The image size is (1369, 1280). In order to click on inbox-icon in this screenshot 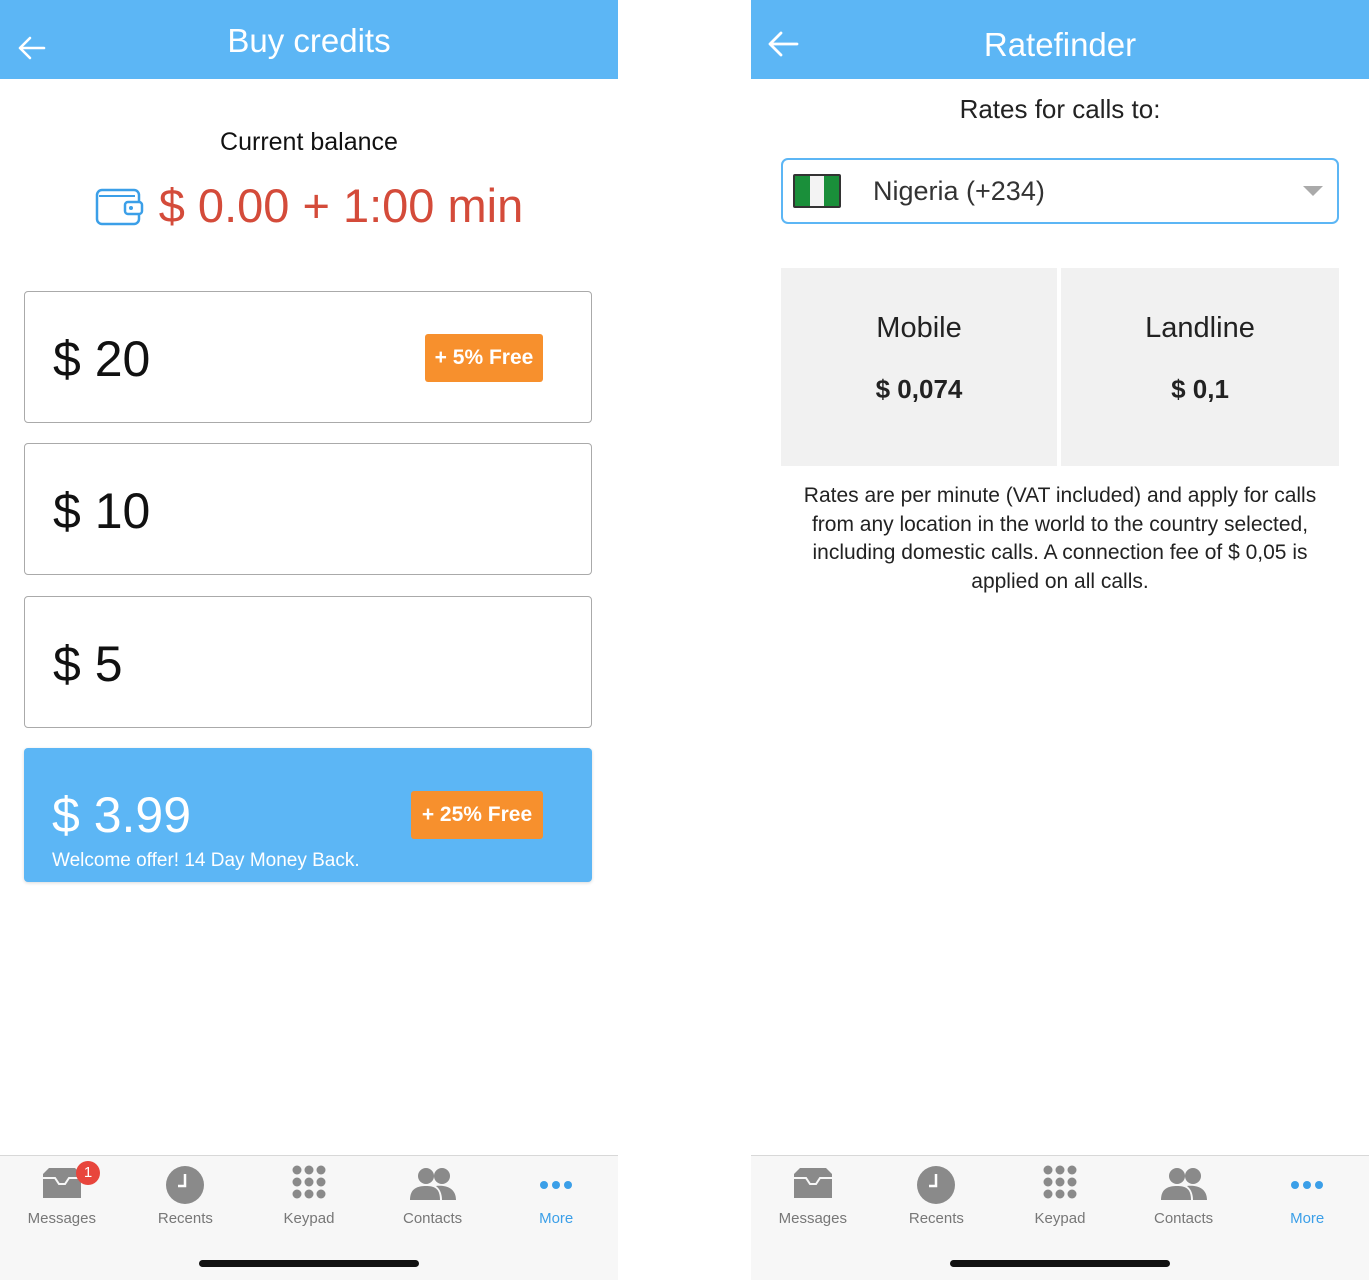, I will do `click(812, 1183)`.